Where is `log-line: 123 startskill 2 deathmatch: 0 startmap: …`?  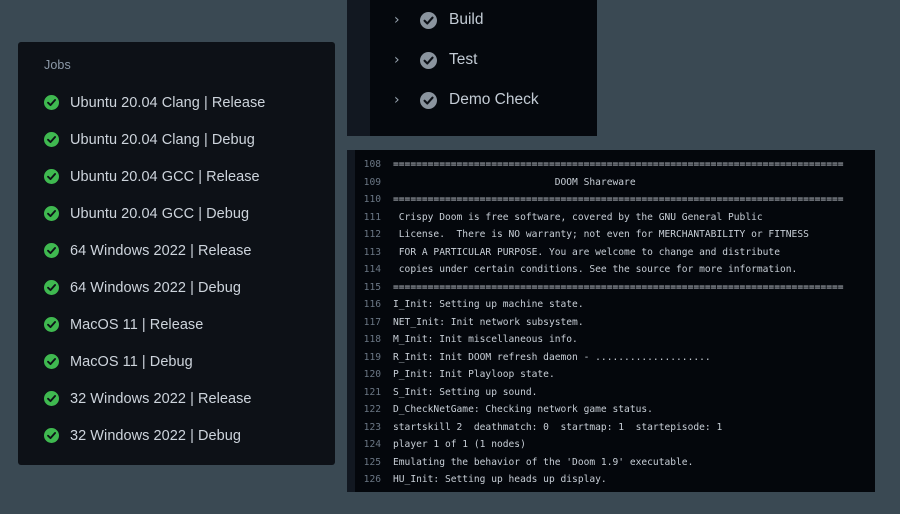 log-line: 123 startskill 2 deathmatch: 0 startmap: … is located at coordinates (611, 428).